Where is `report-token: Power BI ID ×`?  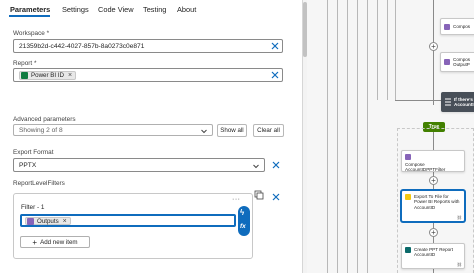
report-token: Power BI ID × is located at coordinates (48, 75).